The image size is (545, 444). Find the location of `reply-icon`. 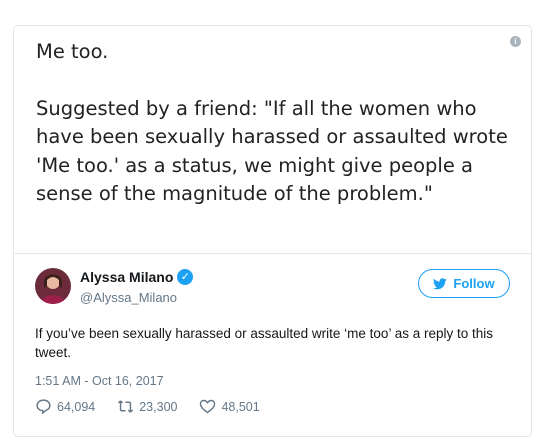

reply-icon is located at coordinates (43, 407).